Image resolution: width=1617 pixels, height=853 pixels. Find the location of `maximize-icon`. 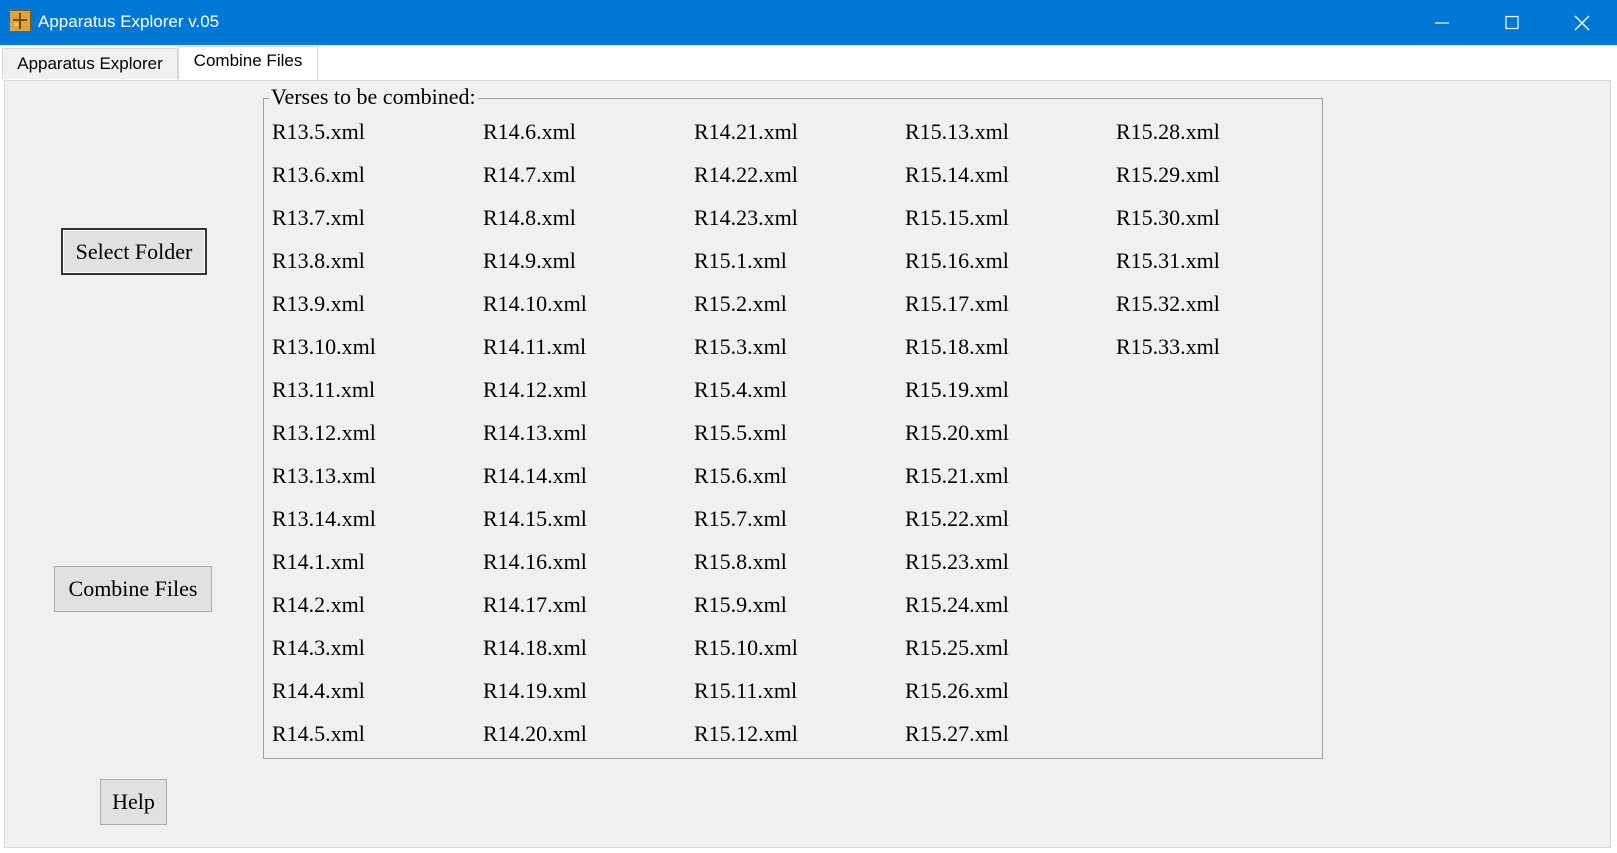

maximize-icon is located at coordinates (1512, 22).